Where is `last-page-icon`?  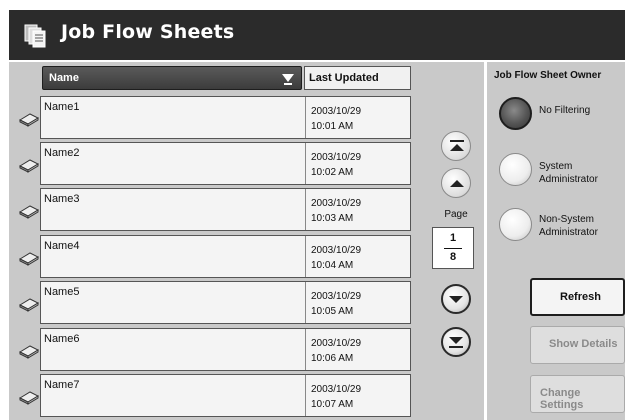 last-page-icon is located at coordinates (456, 342).